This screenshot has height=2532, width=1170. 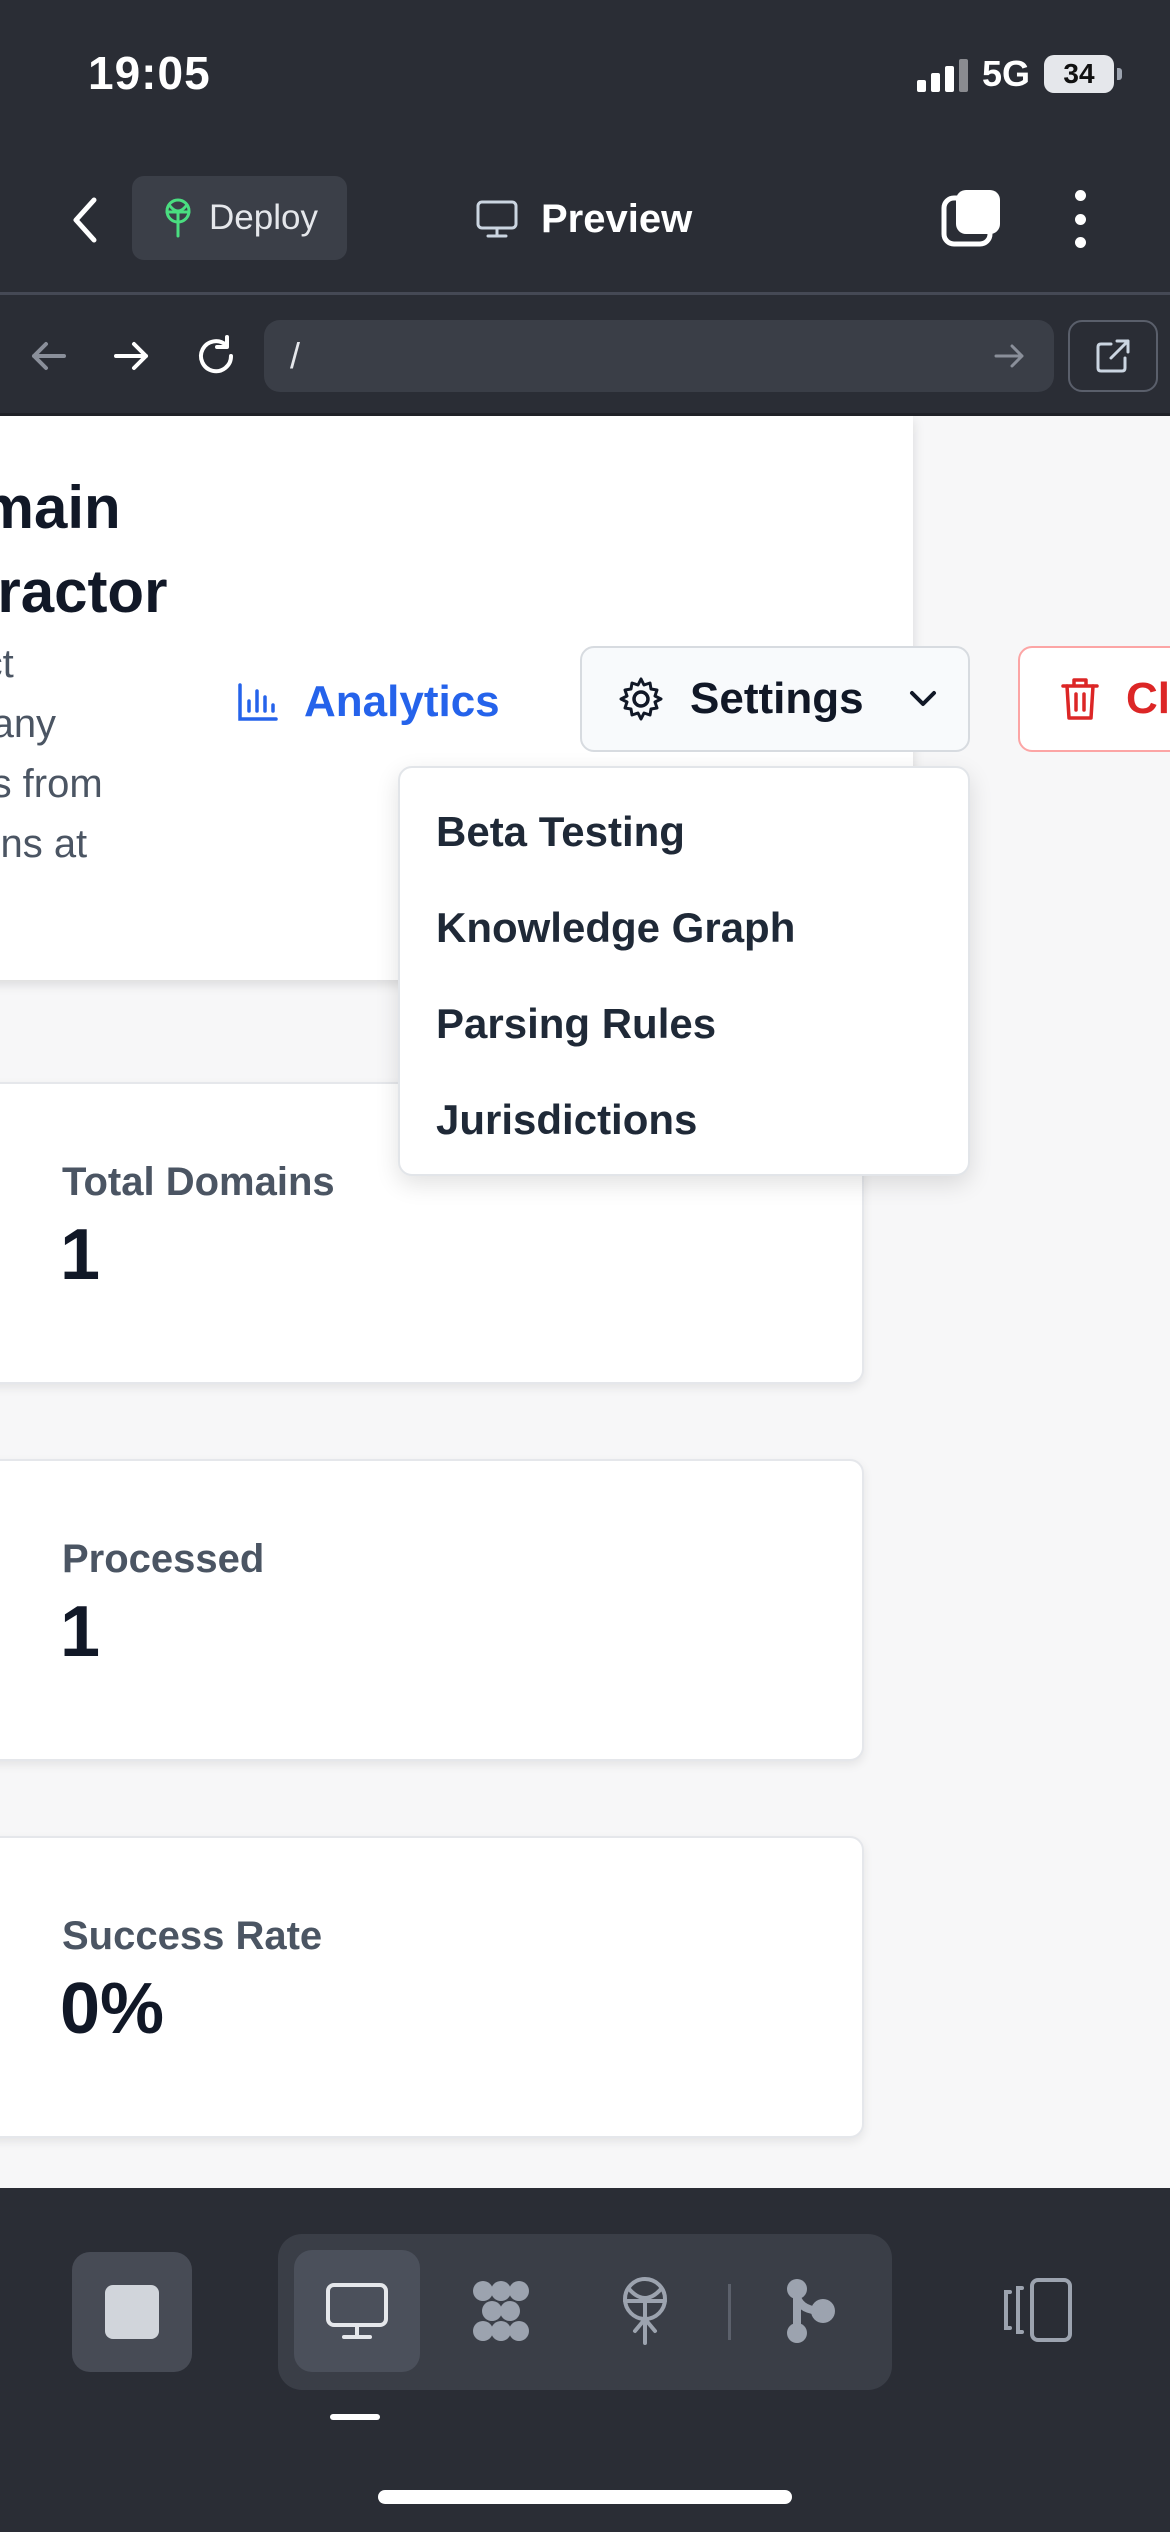 I want to click on app-subtitle: tract mpany mes from mains at ale, so click(x=118, y=784).